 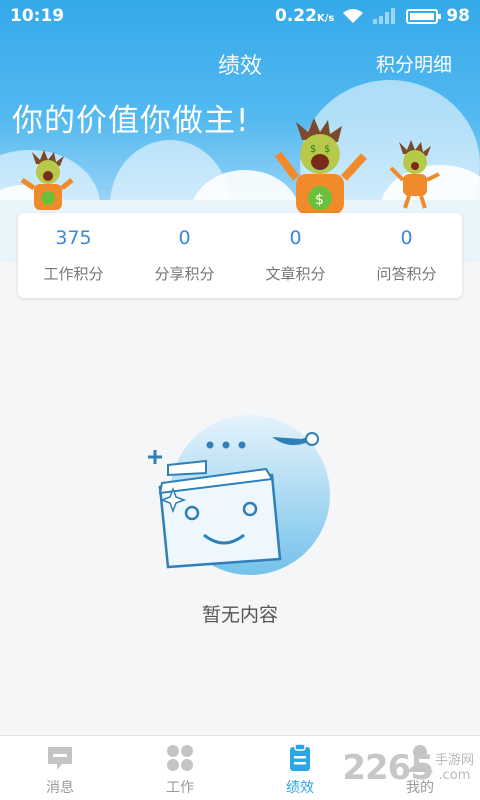 I want to click on top-bar: 绩效 积分明细, so click(x=240, y=62).